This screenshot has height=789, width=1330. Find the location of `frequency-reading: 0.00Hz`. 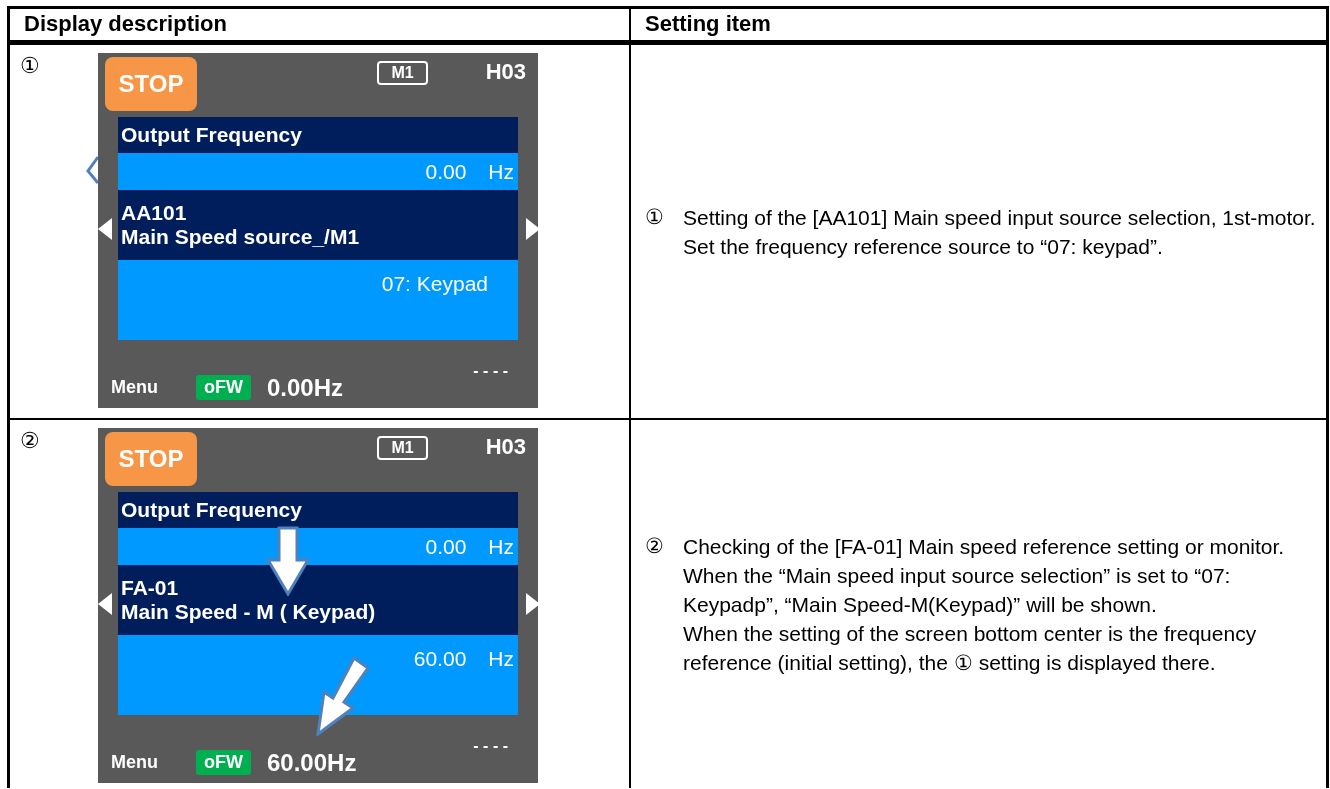

frequency-reading: 0.00Hz is located at coordinates (305, 388).